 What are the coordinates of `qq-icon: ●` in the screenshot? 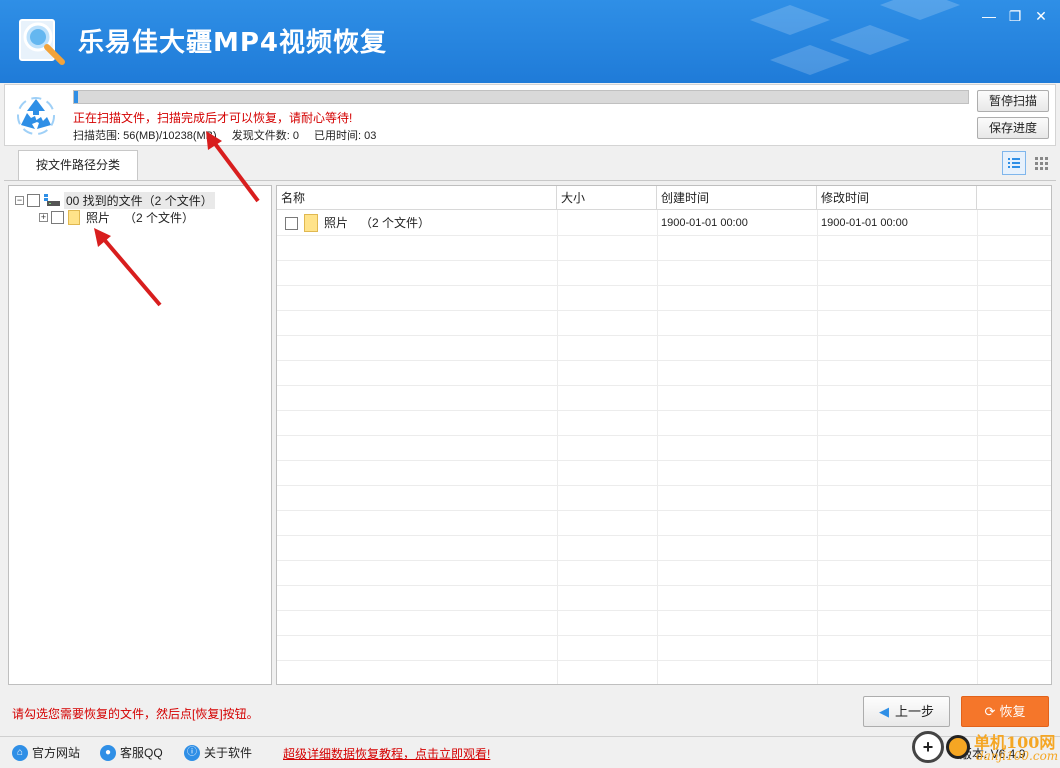 It's located at (108, 752).